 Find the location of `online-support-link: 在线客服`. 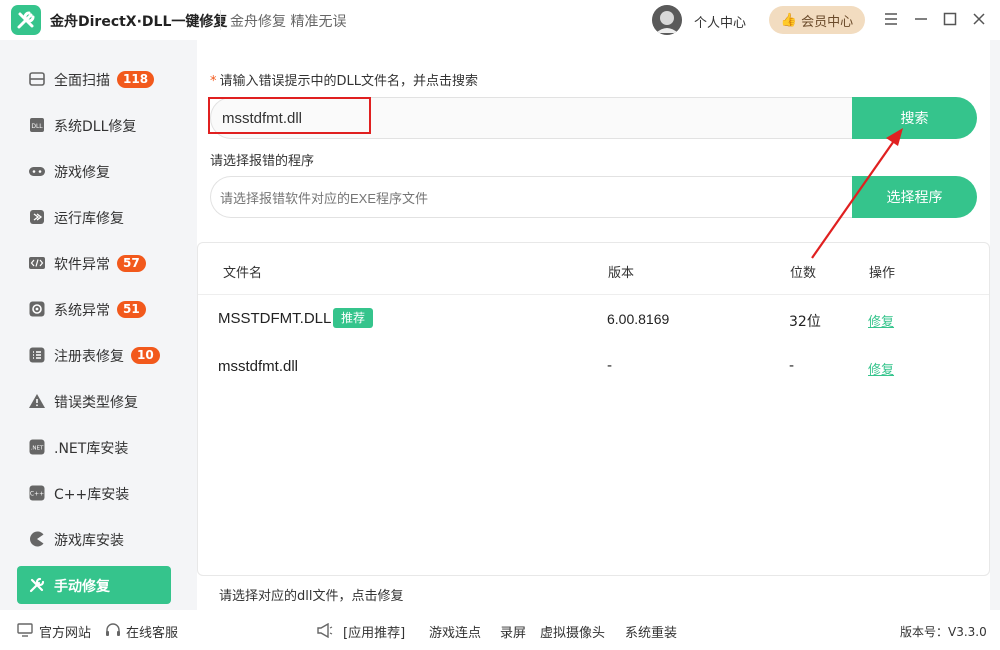

online-support-link: 在线客服 is located at coordinates (152, 631).